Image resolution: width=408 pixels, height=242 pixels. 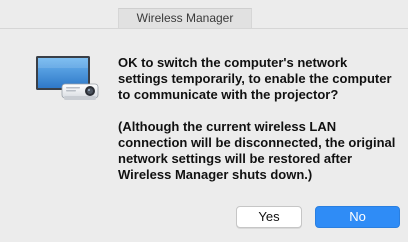 I want to click on title-divider, so click(x=204, y=28).